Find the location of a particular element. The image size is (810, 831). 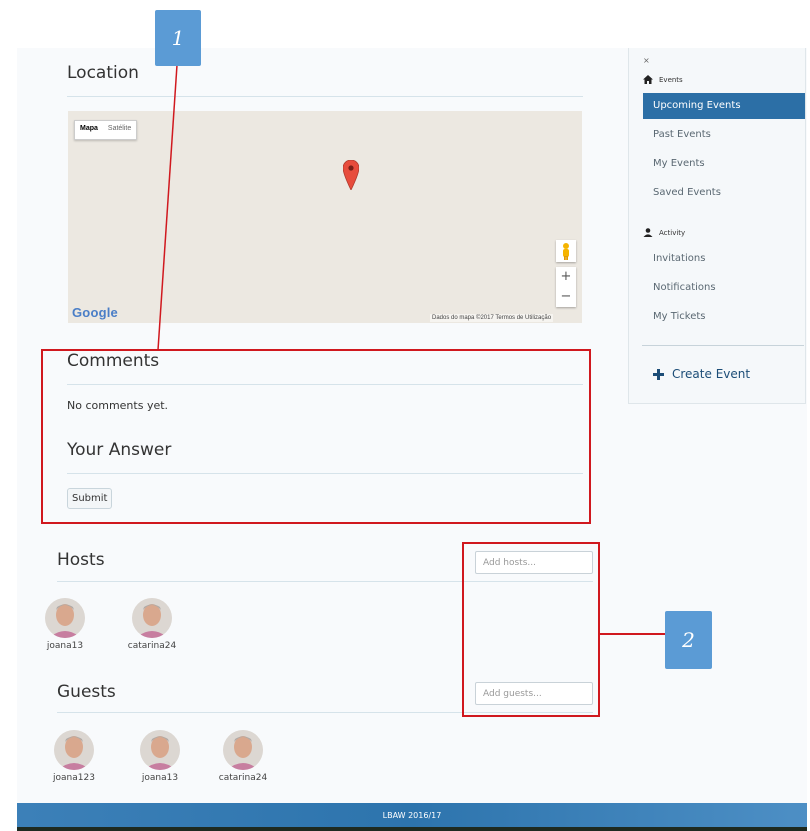

guest-username: joana13 is located at coordinates (160, 778).